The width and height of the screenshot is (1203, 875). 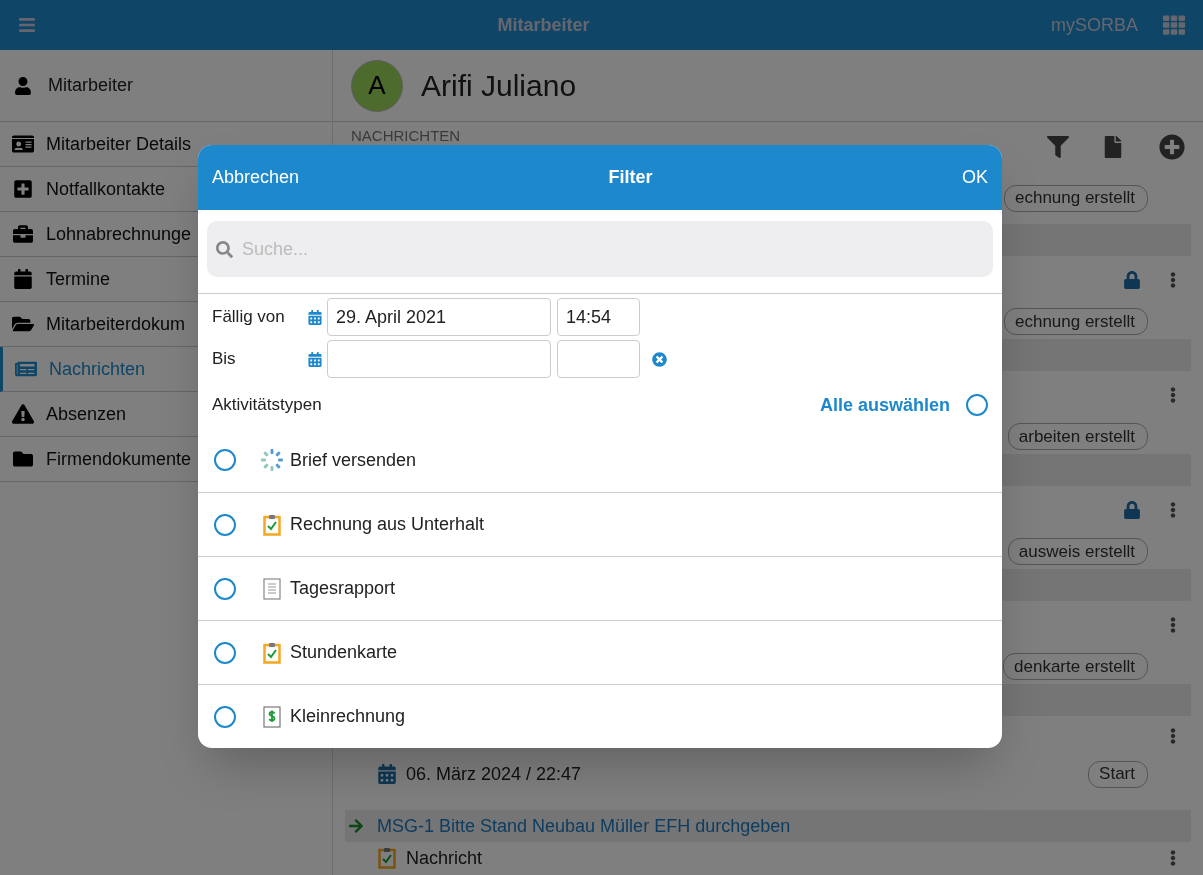 What do you see at coordinates (1077, 436) in the screenshot?
I see `status-chip: arbeiten erstellt` at bounding box center [1077, 436].